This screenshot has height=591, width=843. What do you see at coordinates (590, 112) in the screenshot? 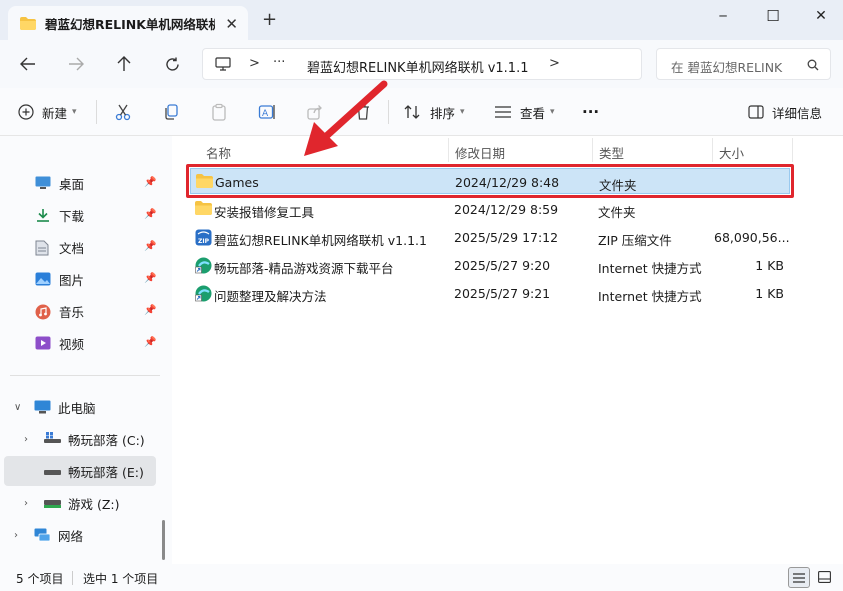
I see `more-options-button: ···` at bounding box center [590, 112].